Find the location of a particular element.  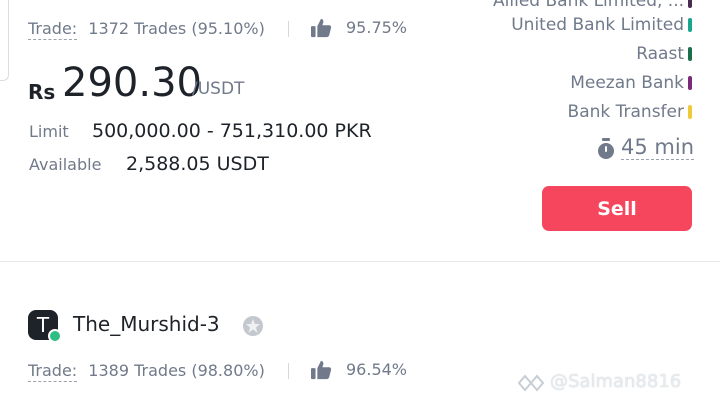

sell-button: Sell is located at coordinates (617, 208).